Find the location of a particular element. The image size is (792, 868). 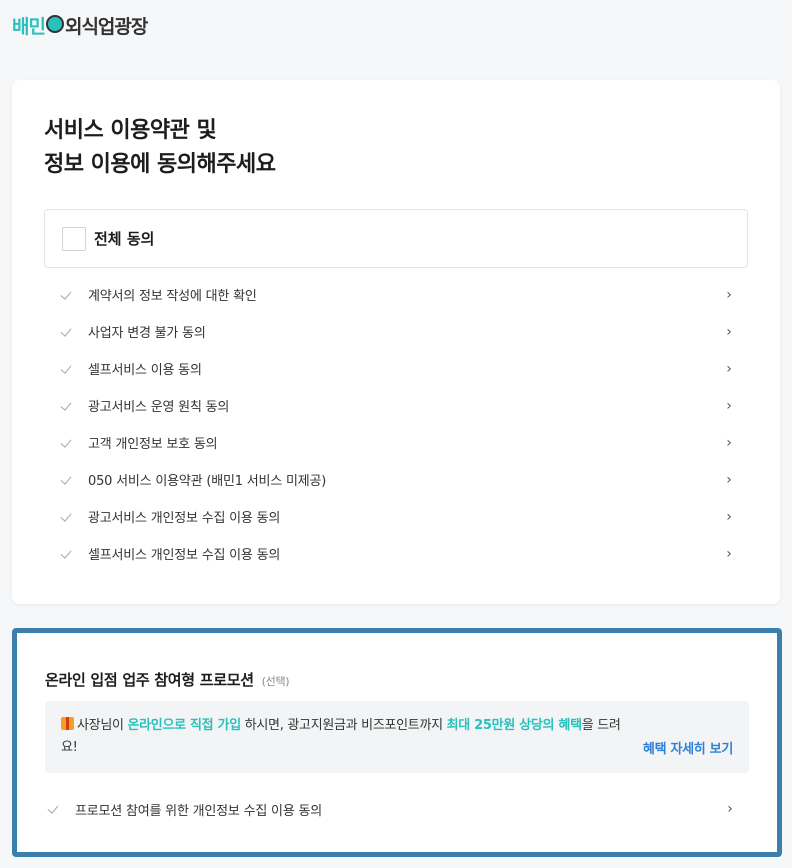

term-item: 광고서비스 개인정보 수집 이용 동의 › is located at coordinates (396, 516).